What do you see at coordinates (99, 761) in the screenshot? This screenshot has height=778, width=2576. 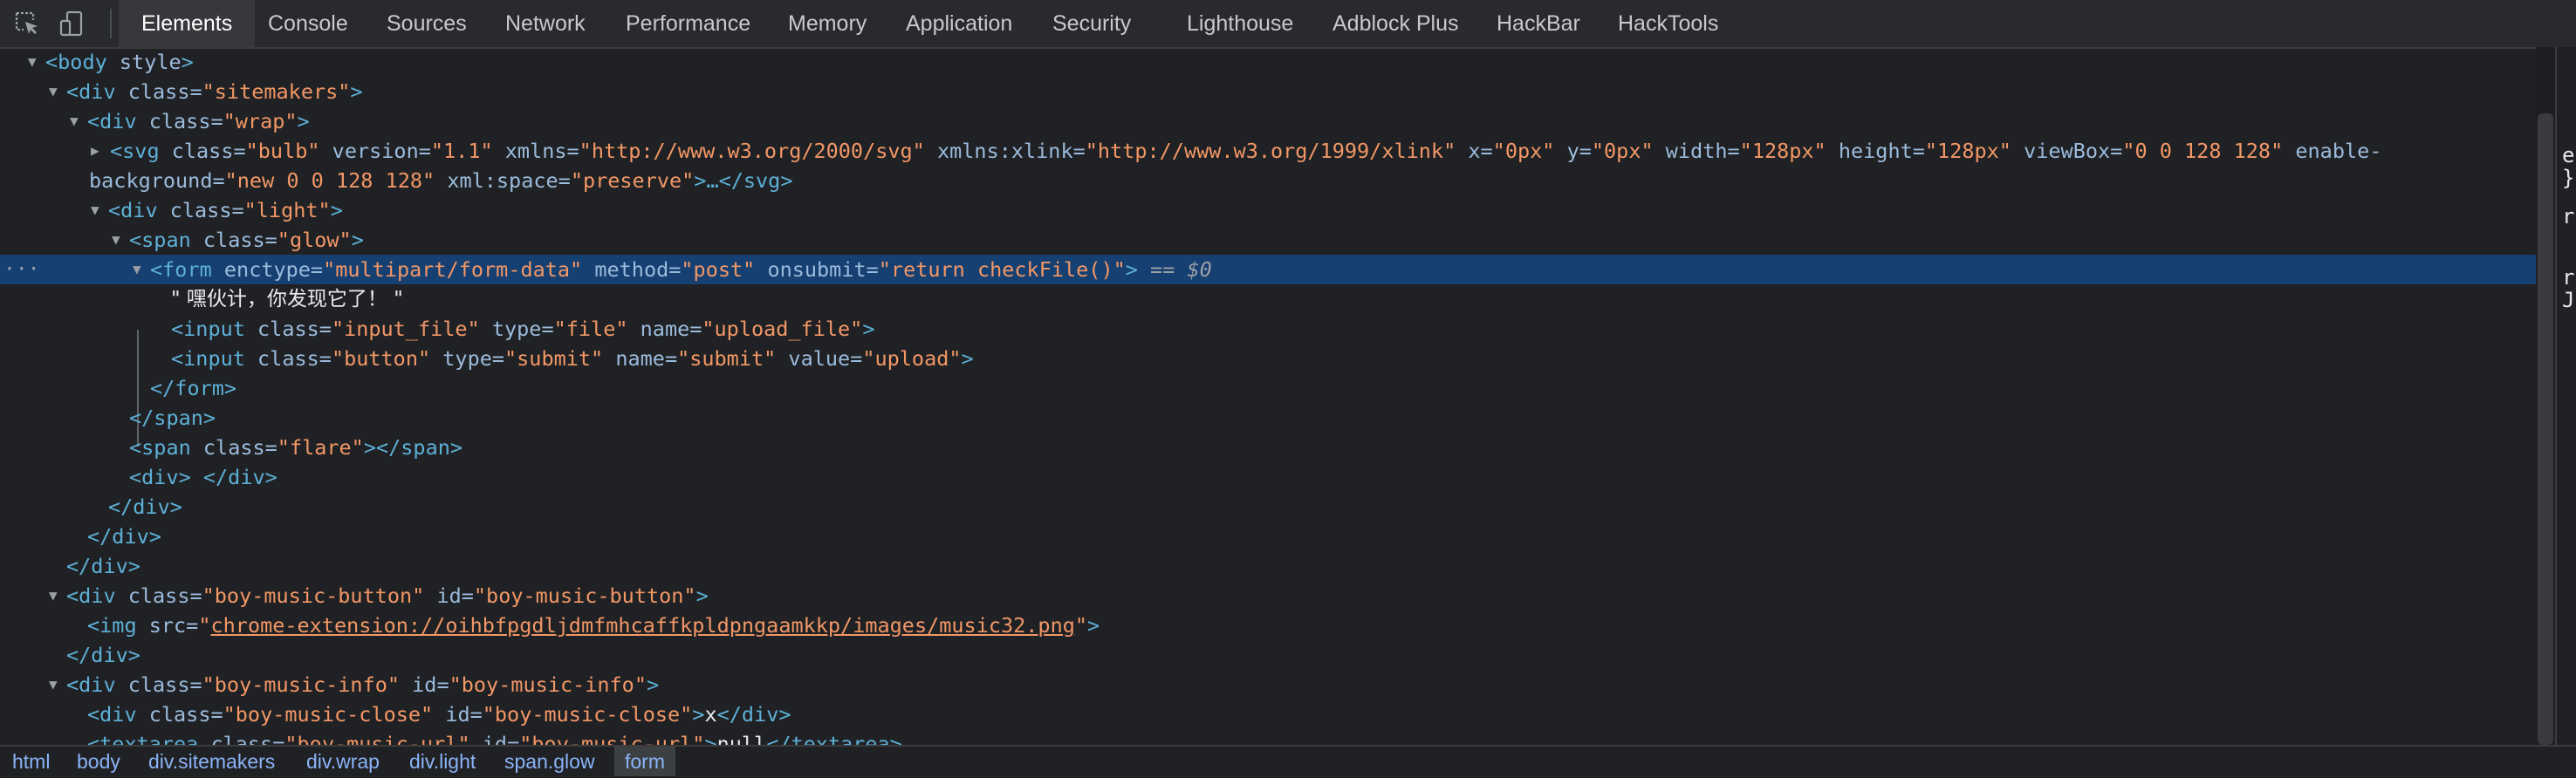 I see `breadcrumb-body: body` at bounding box center [99, 761].